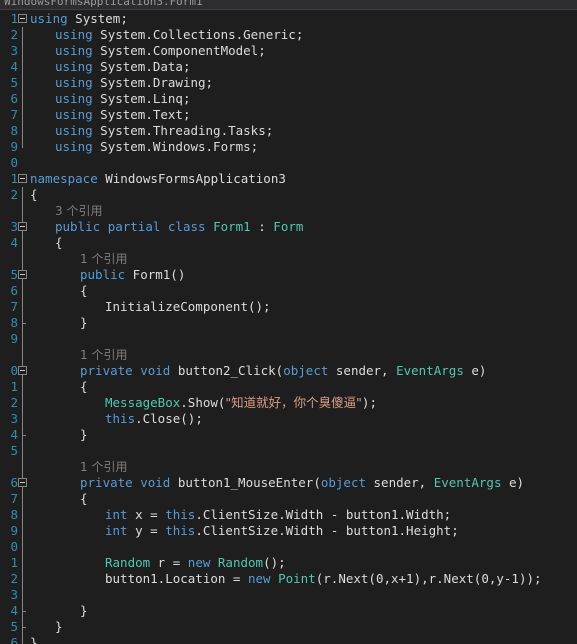  What do you see at coordinates (175, 146) in the screenshot?
I see `code-token: System.Windows.Forms;` at bounding box center [175, 146].